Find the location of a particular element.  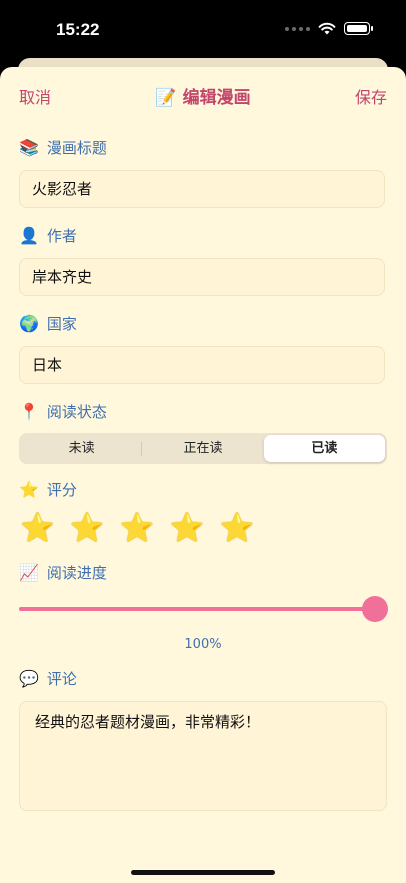

reading-status-picker: 未读 正在读 已读 is located at coordinates (203, 448).